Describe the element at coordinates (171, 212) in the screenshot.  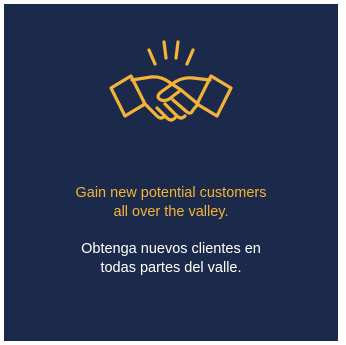
I see `headline-line-2: all over the valley.` at that location.